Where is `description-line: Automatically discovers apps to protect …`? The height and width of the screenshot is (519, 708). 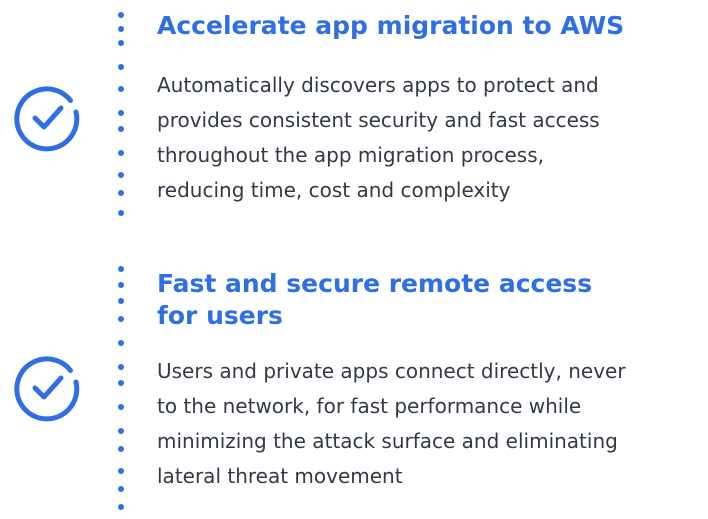 description-line: Automatically discovers apps to protect … is located at coordinates (378, 85).